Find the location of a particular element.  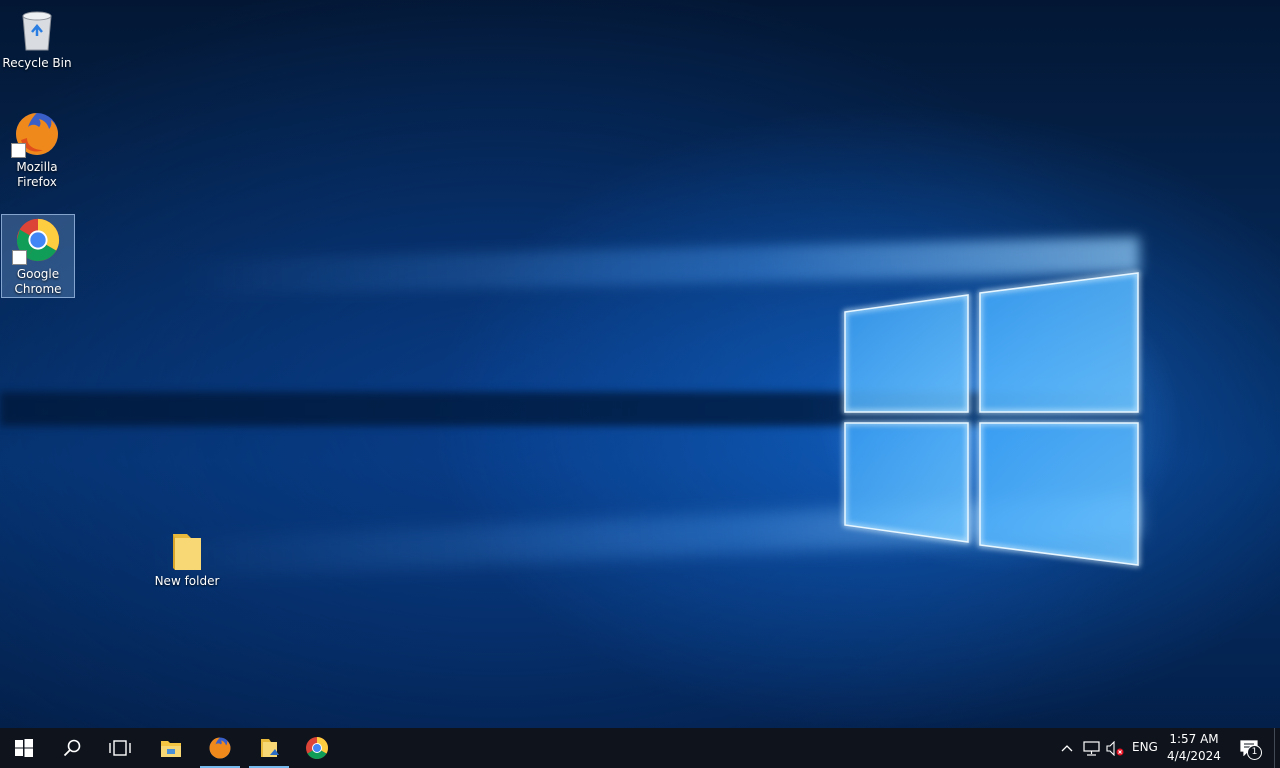

show-desktop-button is located at coordinates (1277, 748).